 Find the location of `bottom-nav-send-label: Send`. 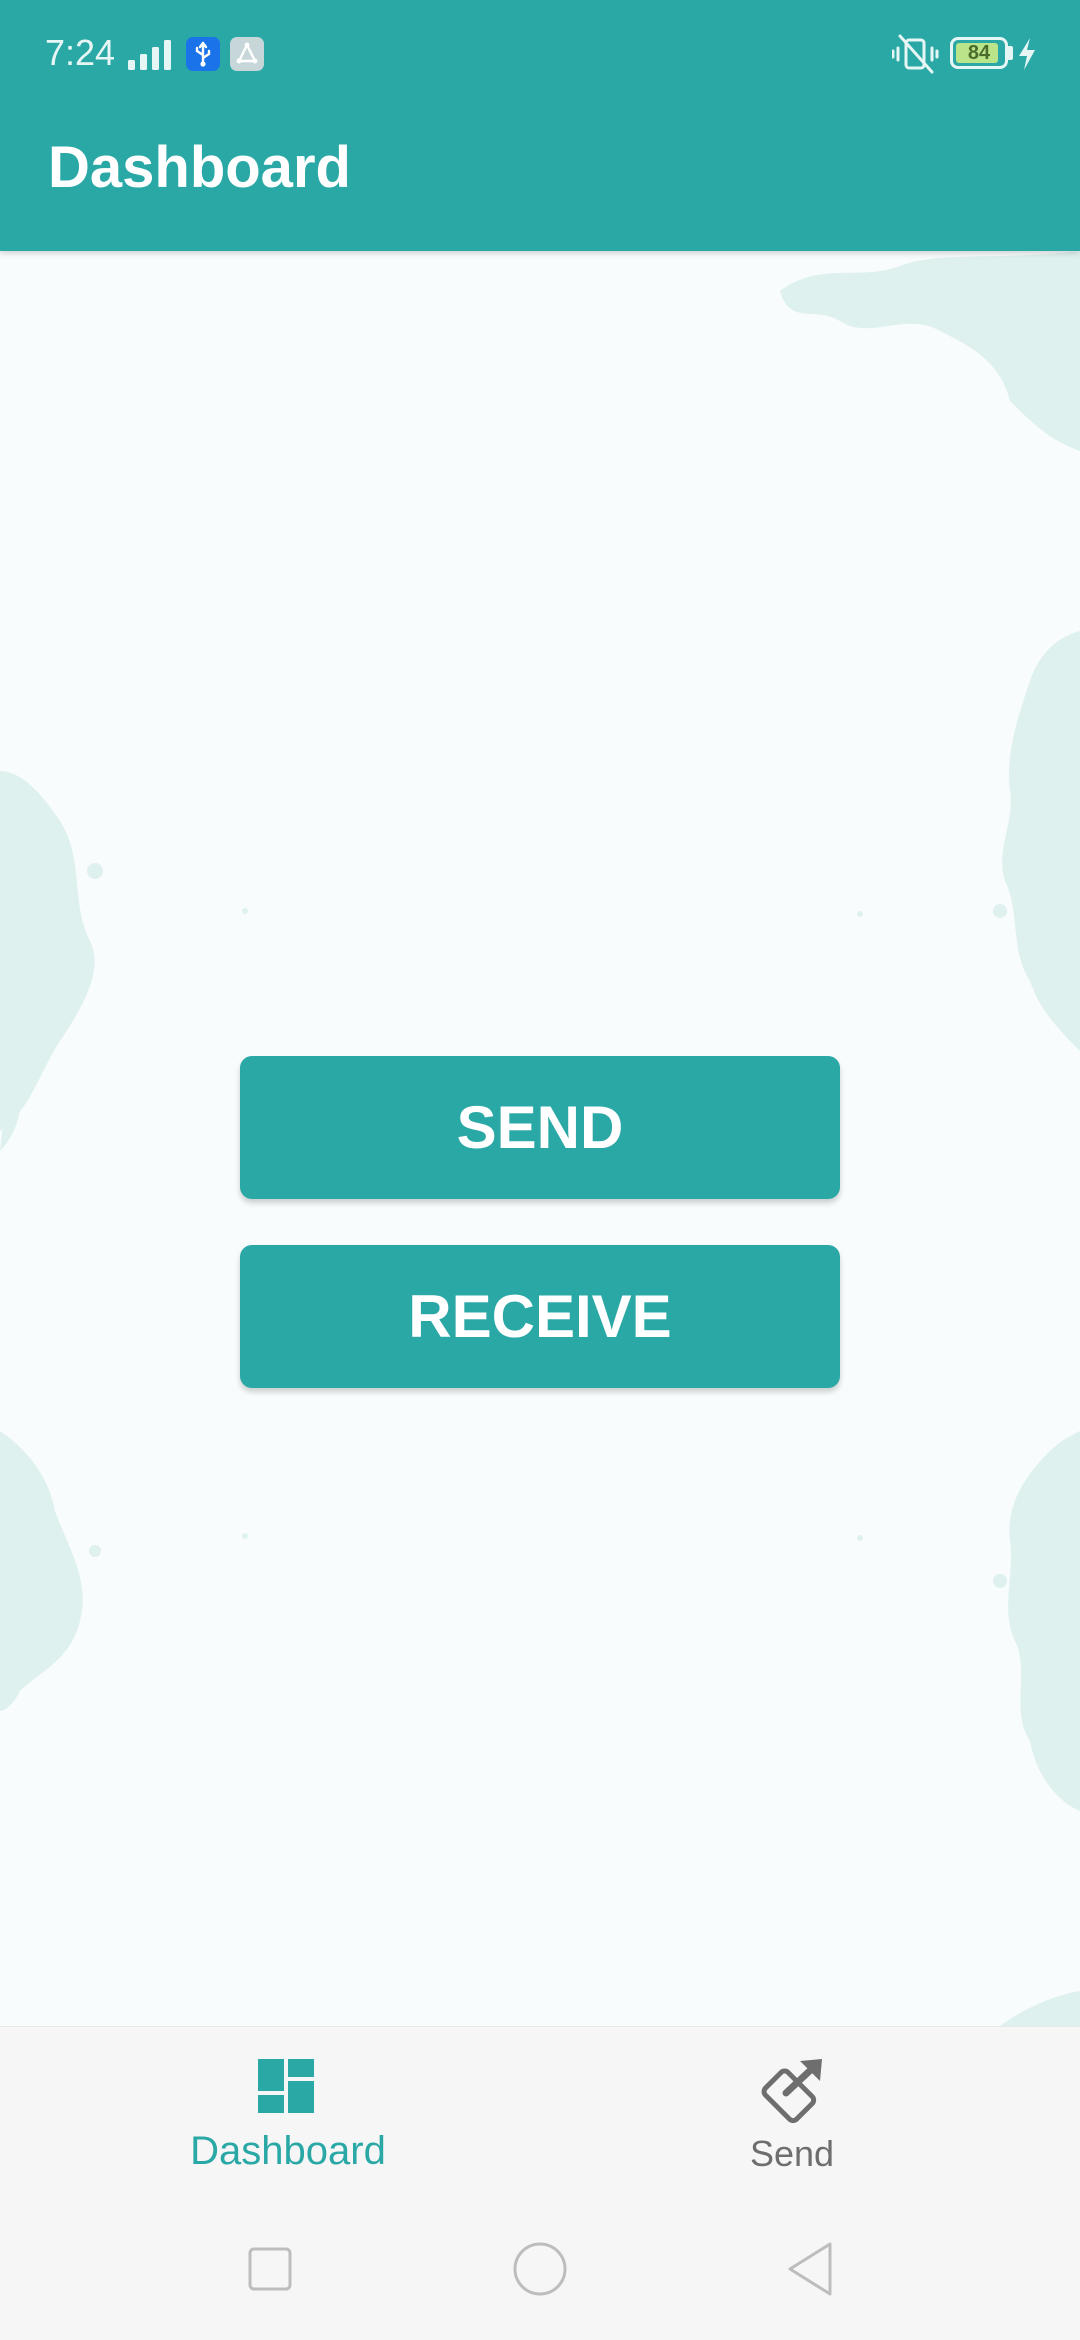

bottom-nav-send-label: Send is located at coordinates (792, 2153).